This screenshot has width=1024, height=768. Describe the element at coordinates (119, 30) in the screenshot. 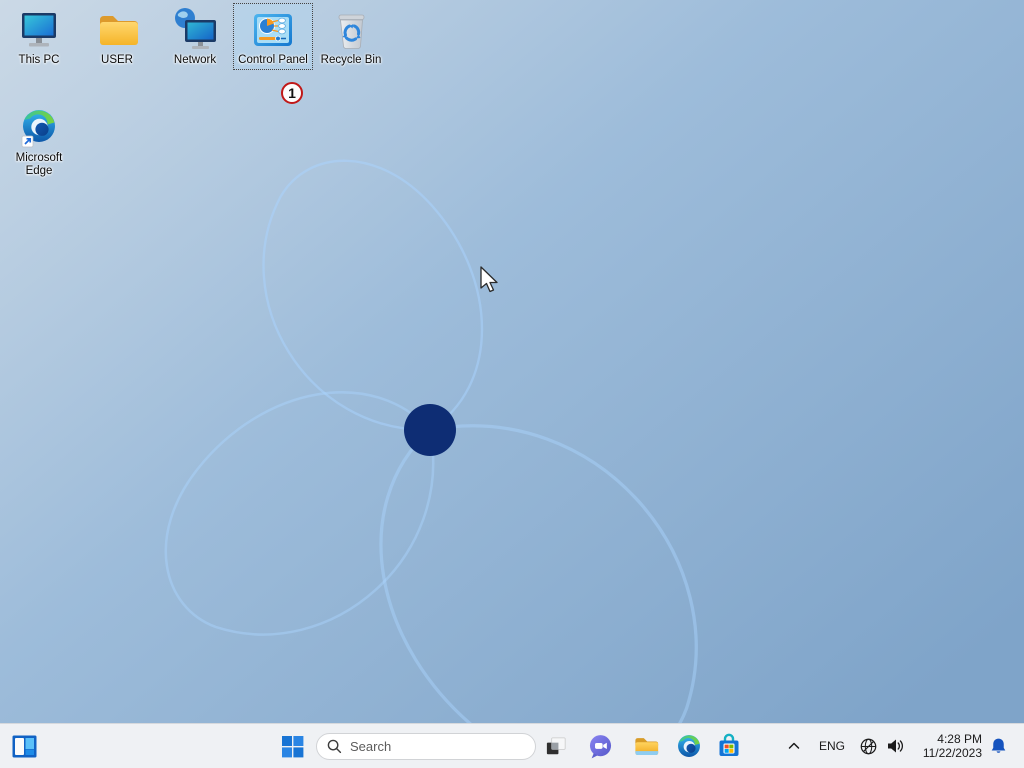

I see `folder-icon` at that location.